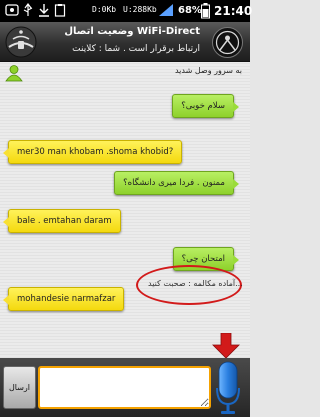 Image resolution: width=320 pixels, height=417 pixels. Describe the element at coordinates (132, 31) in the screenshot. I see `page-title: وضعیت اتصال WiFi-Direct` at that location.